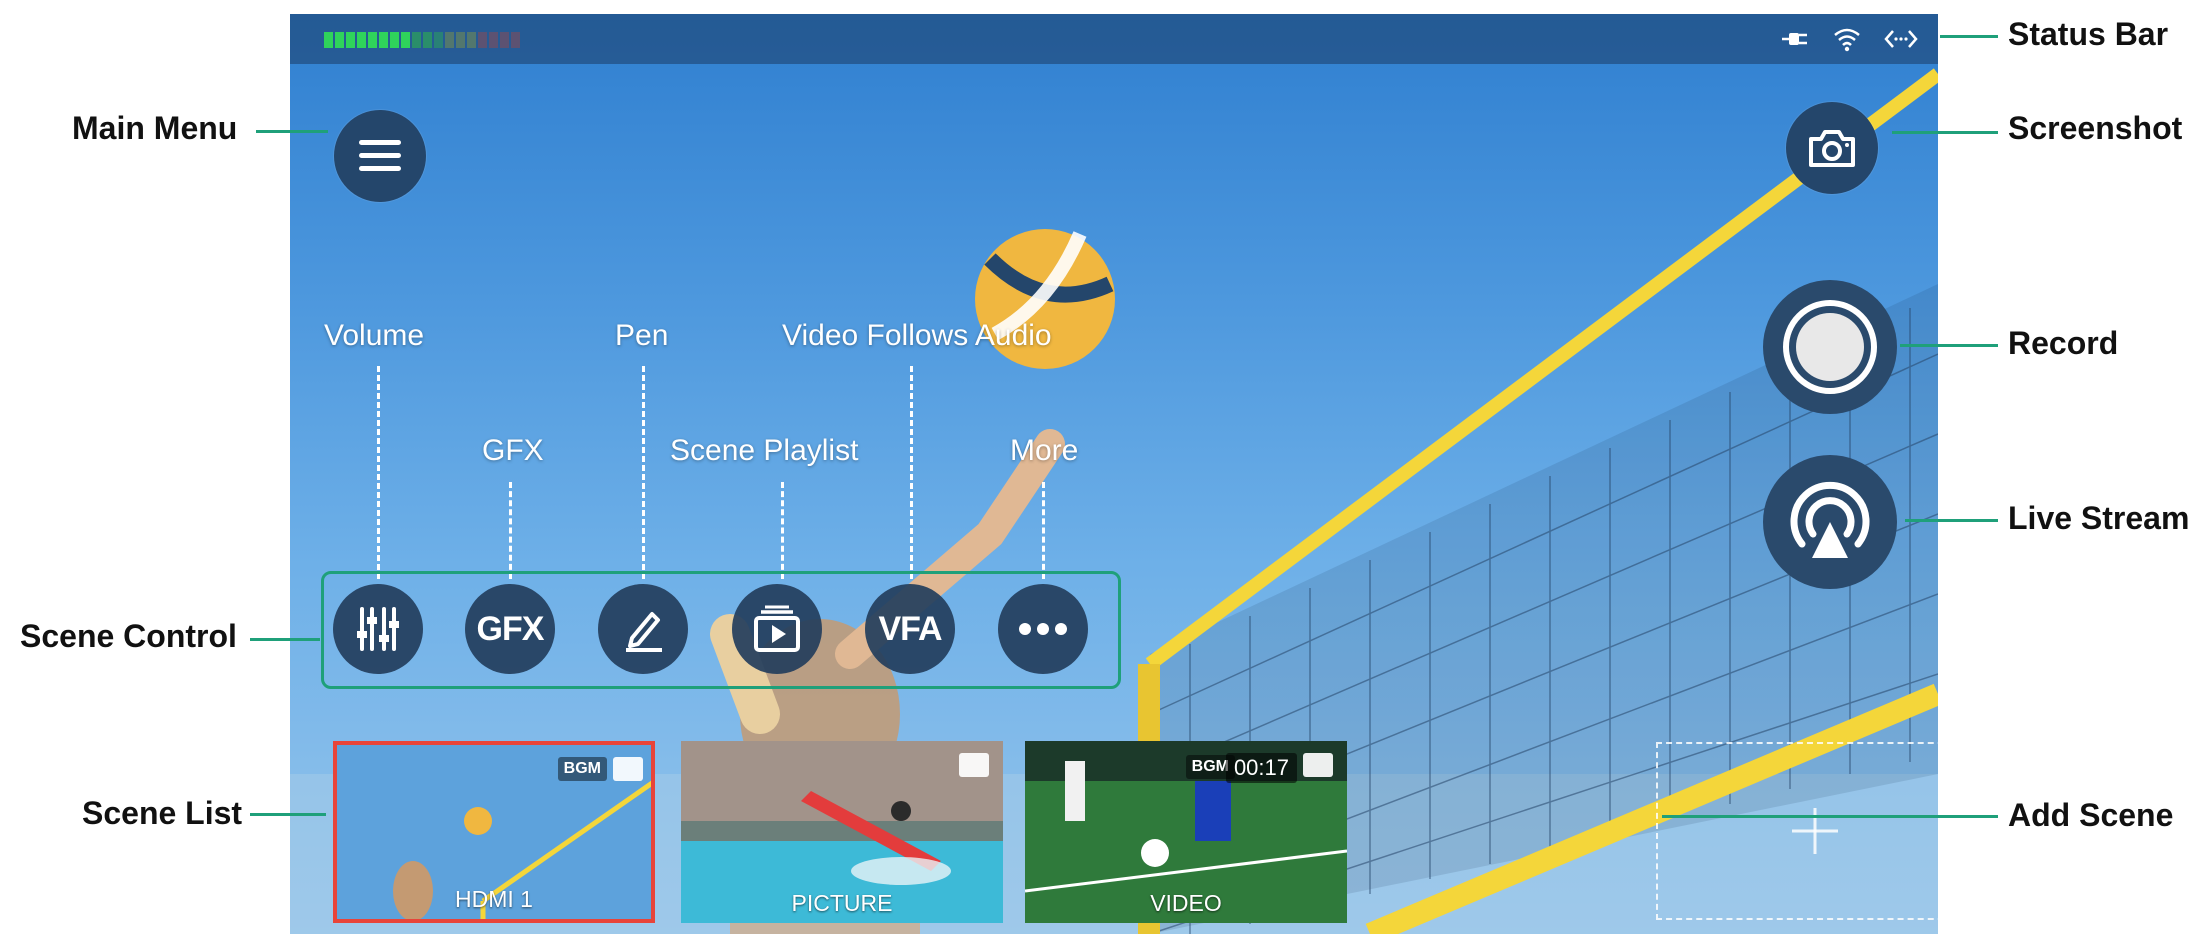 The width and height of the screenshot is (2207, 934). Describe the element at coordinates (1945, 132) in the screenshot. I see `leader-screenshot` at that location.